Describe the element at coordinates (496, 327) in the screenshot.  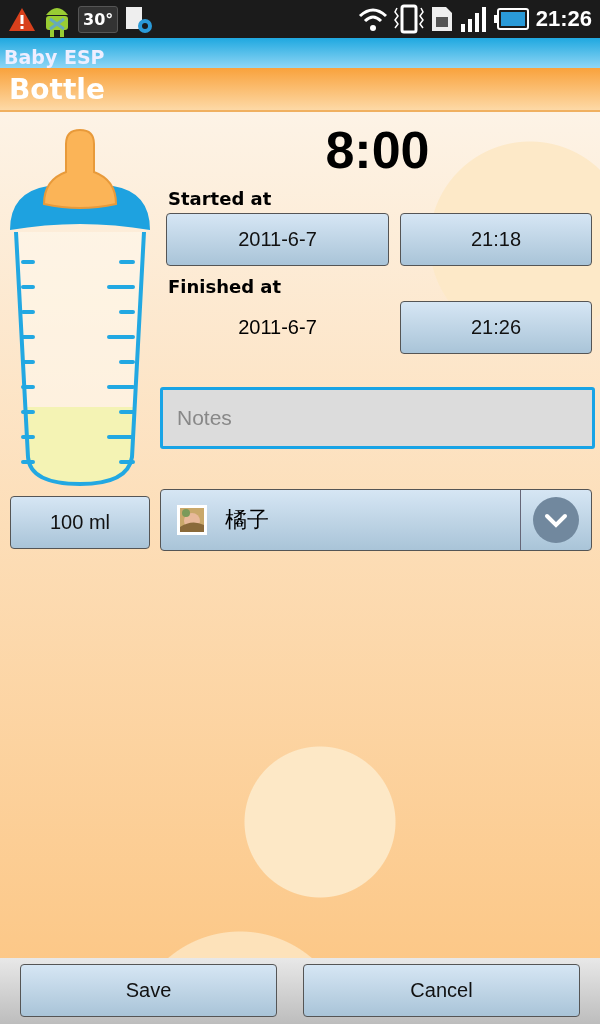
I see `finish-time-button: 21:26` at that location.